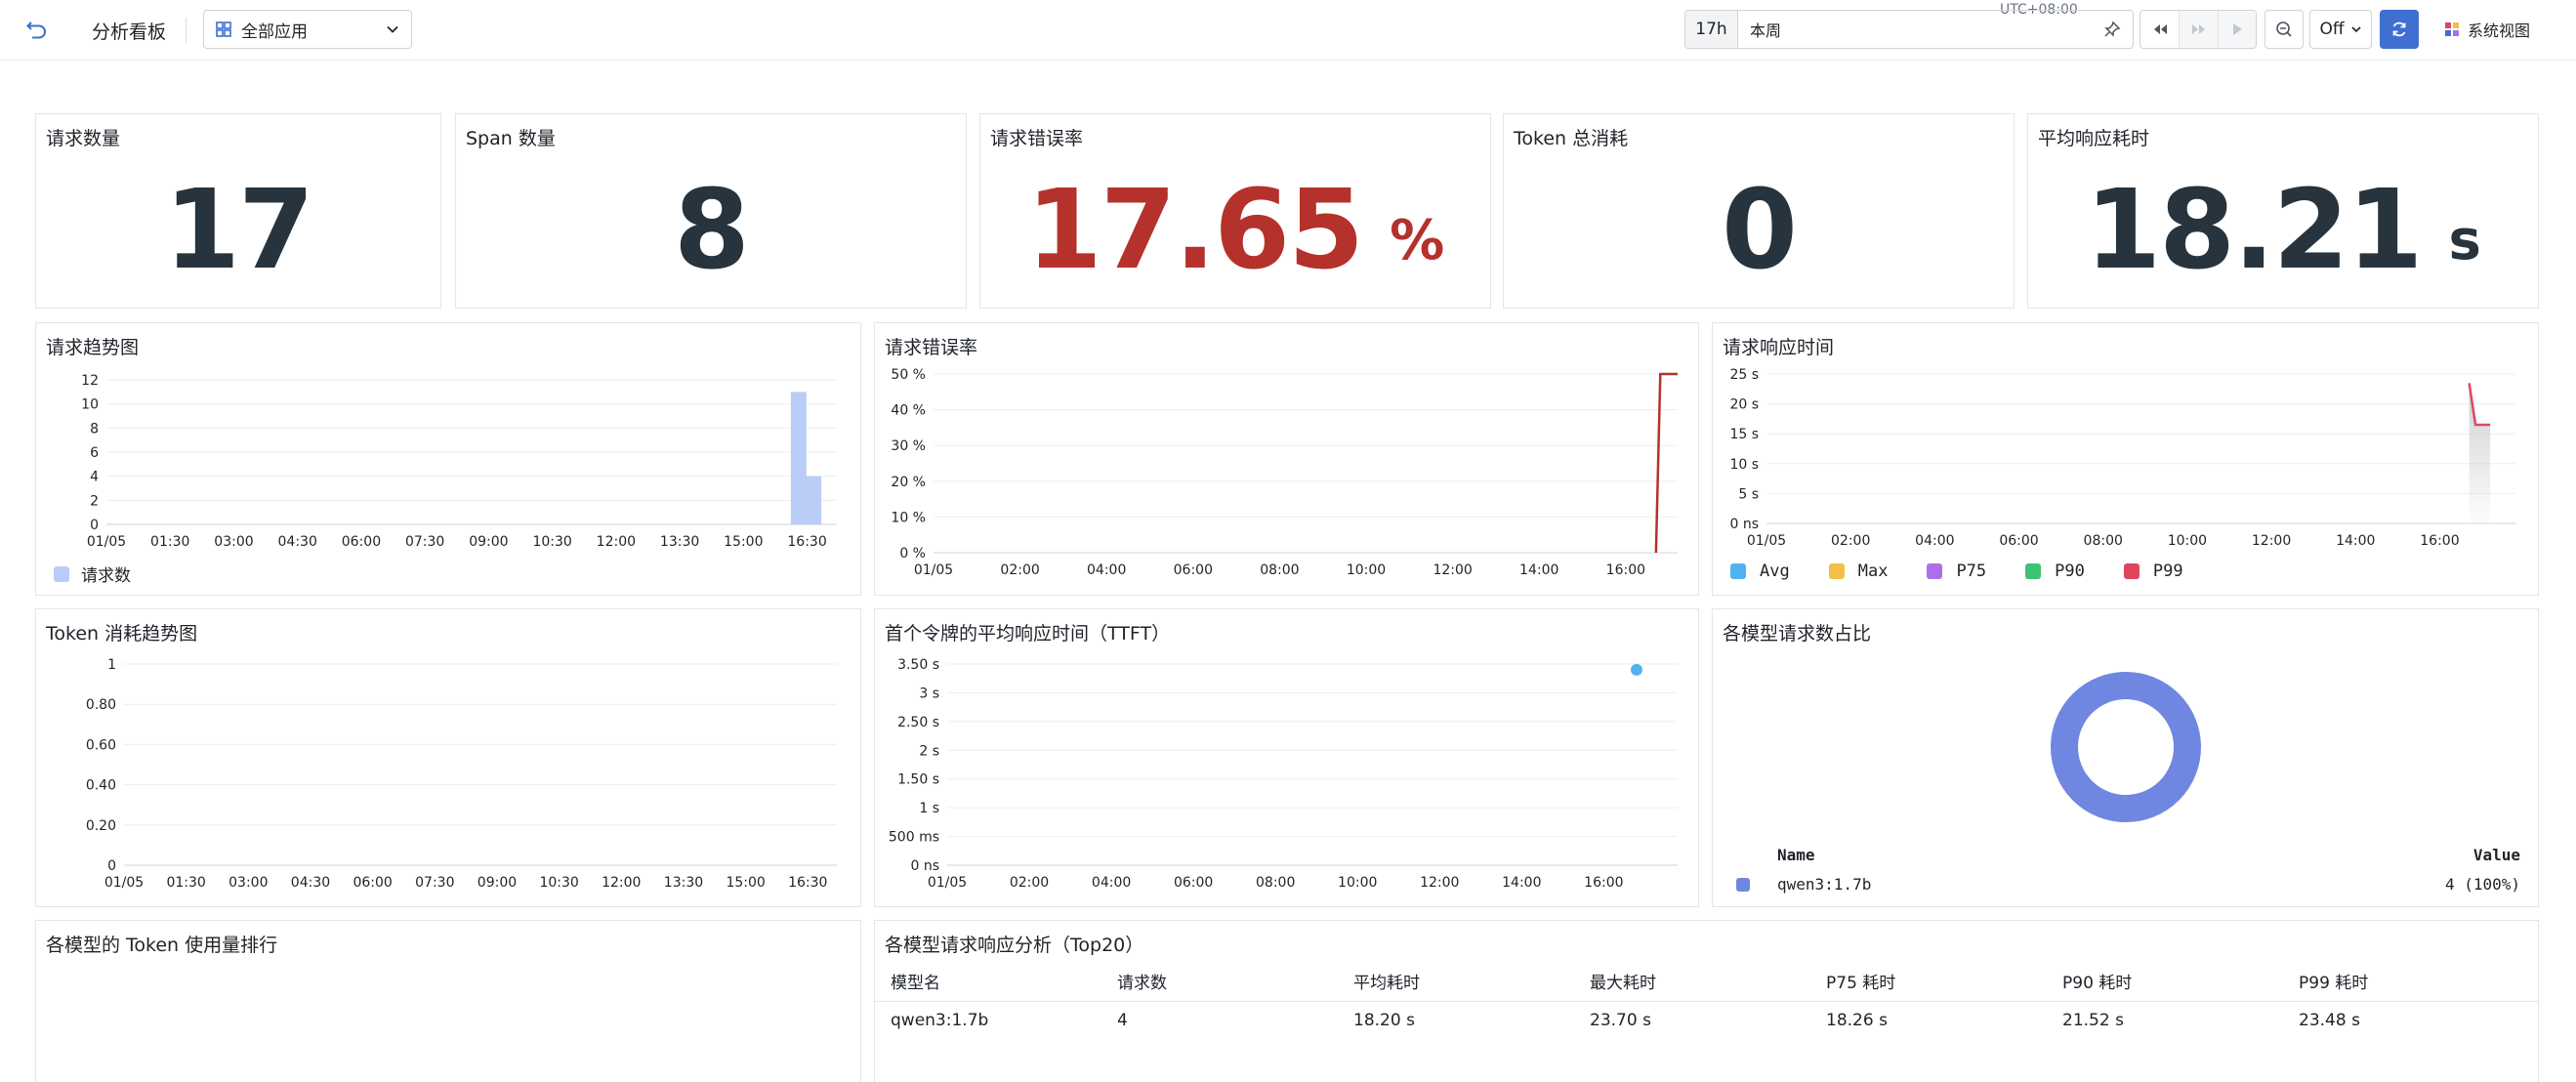  Describe the element at coordinates (2167, 572) in the screenshot. I see `legend-label: P99` at that location.